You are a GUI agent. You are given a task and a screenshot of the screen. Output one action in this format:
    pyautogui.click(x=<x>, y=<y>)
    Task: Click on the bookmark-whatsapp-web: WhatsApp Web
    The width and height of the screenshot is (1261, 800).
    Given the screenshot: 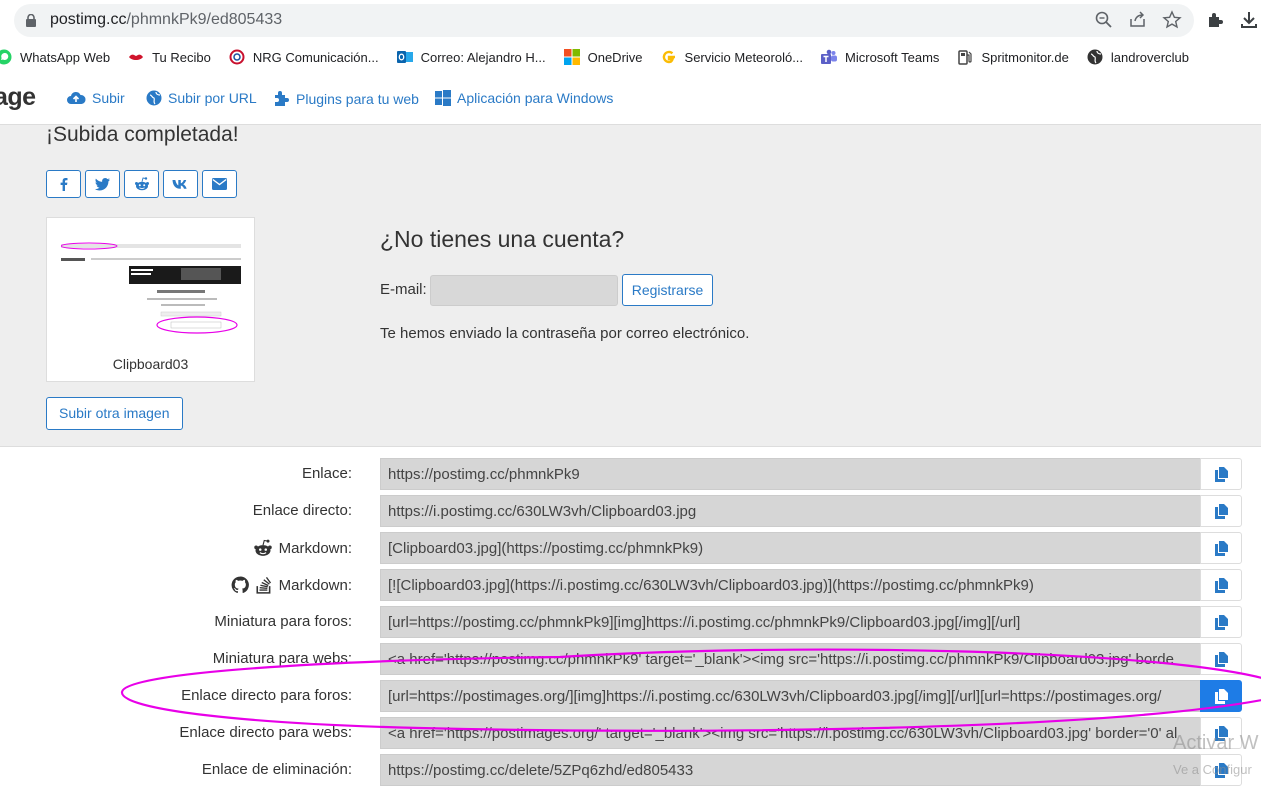 What is the action you would take?
    pyautogui.click(x=55, y=57)
    